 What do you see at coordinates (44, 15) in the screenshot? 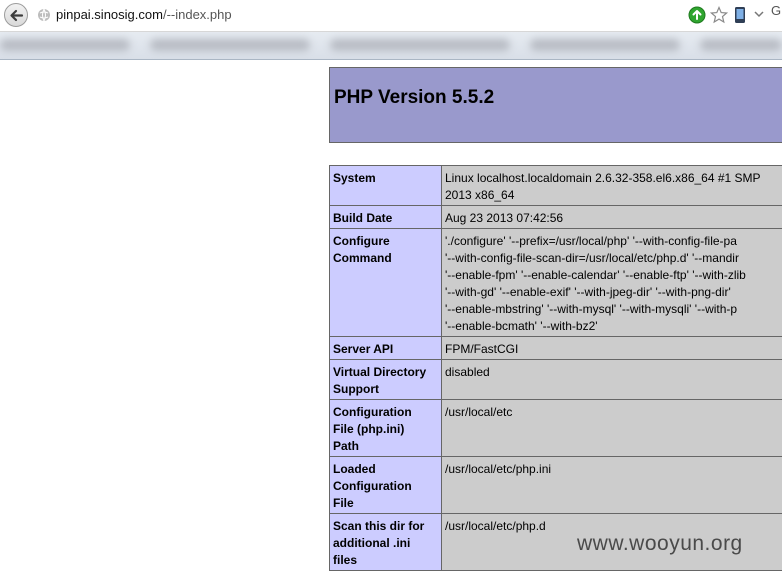
I see `page-globe-icon` at bounding box center [44, 15].